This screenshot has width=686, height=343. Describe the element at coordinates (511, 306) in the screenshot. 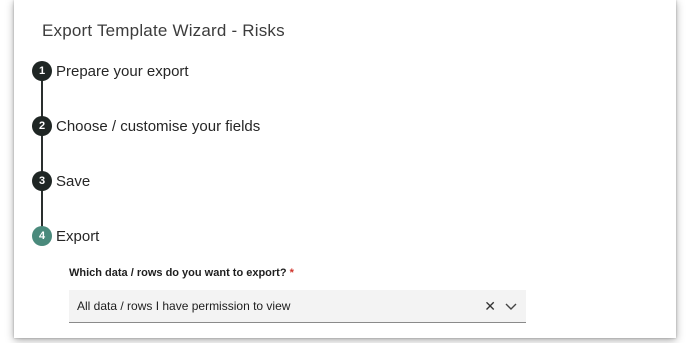

I see `chevron-down-icon` at that location.